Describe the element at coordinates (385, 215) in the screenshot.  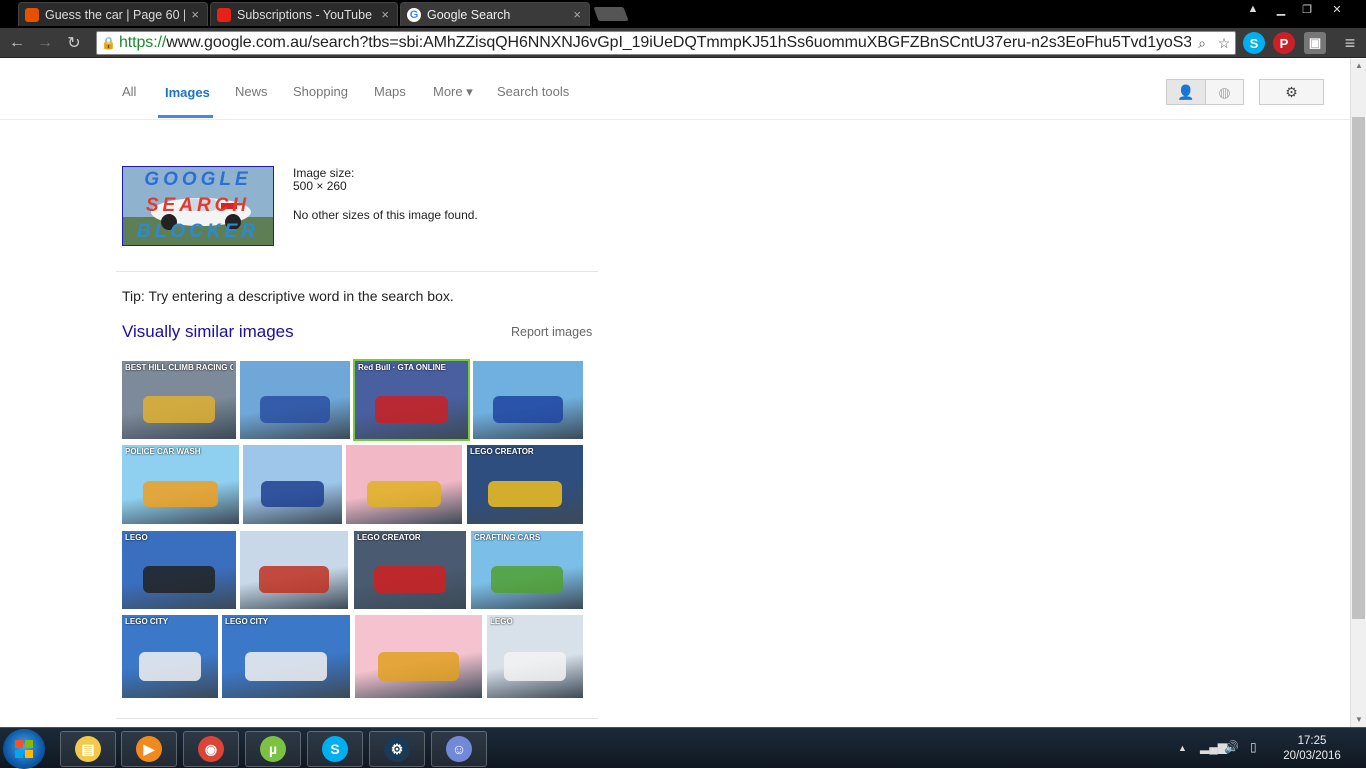
I see `no-other-sizes-text: No other sizes of this image found.` at that location.